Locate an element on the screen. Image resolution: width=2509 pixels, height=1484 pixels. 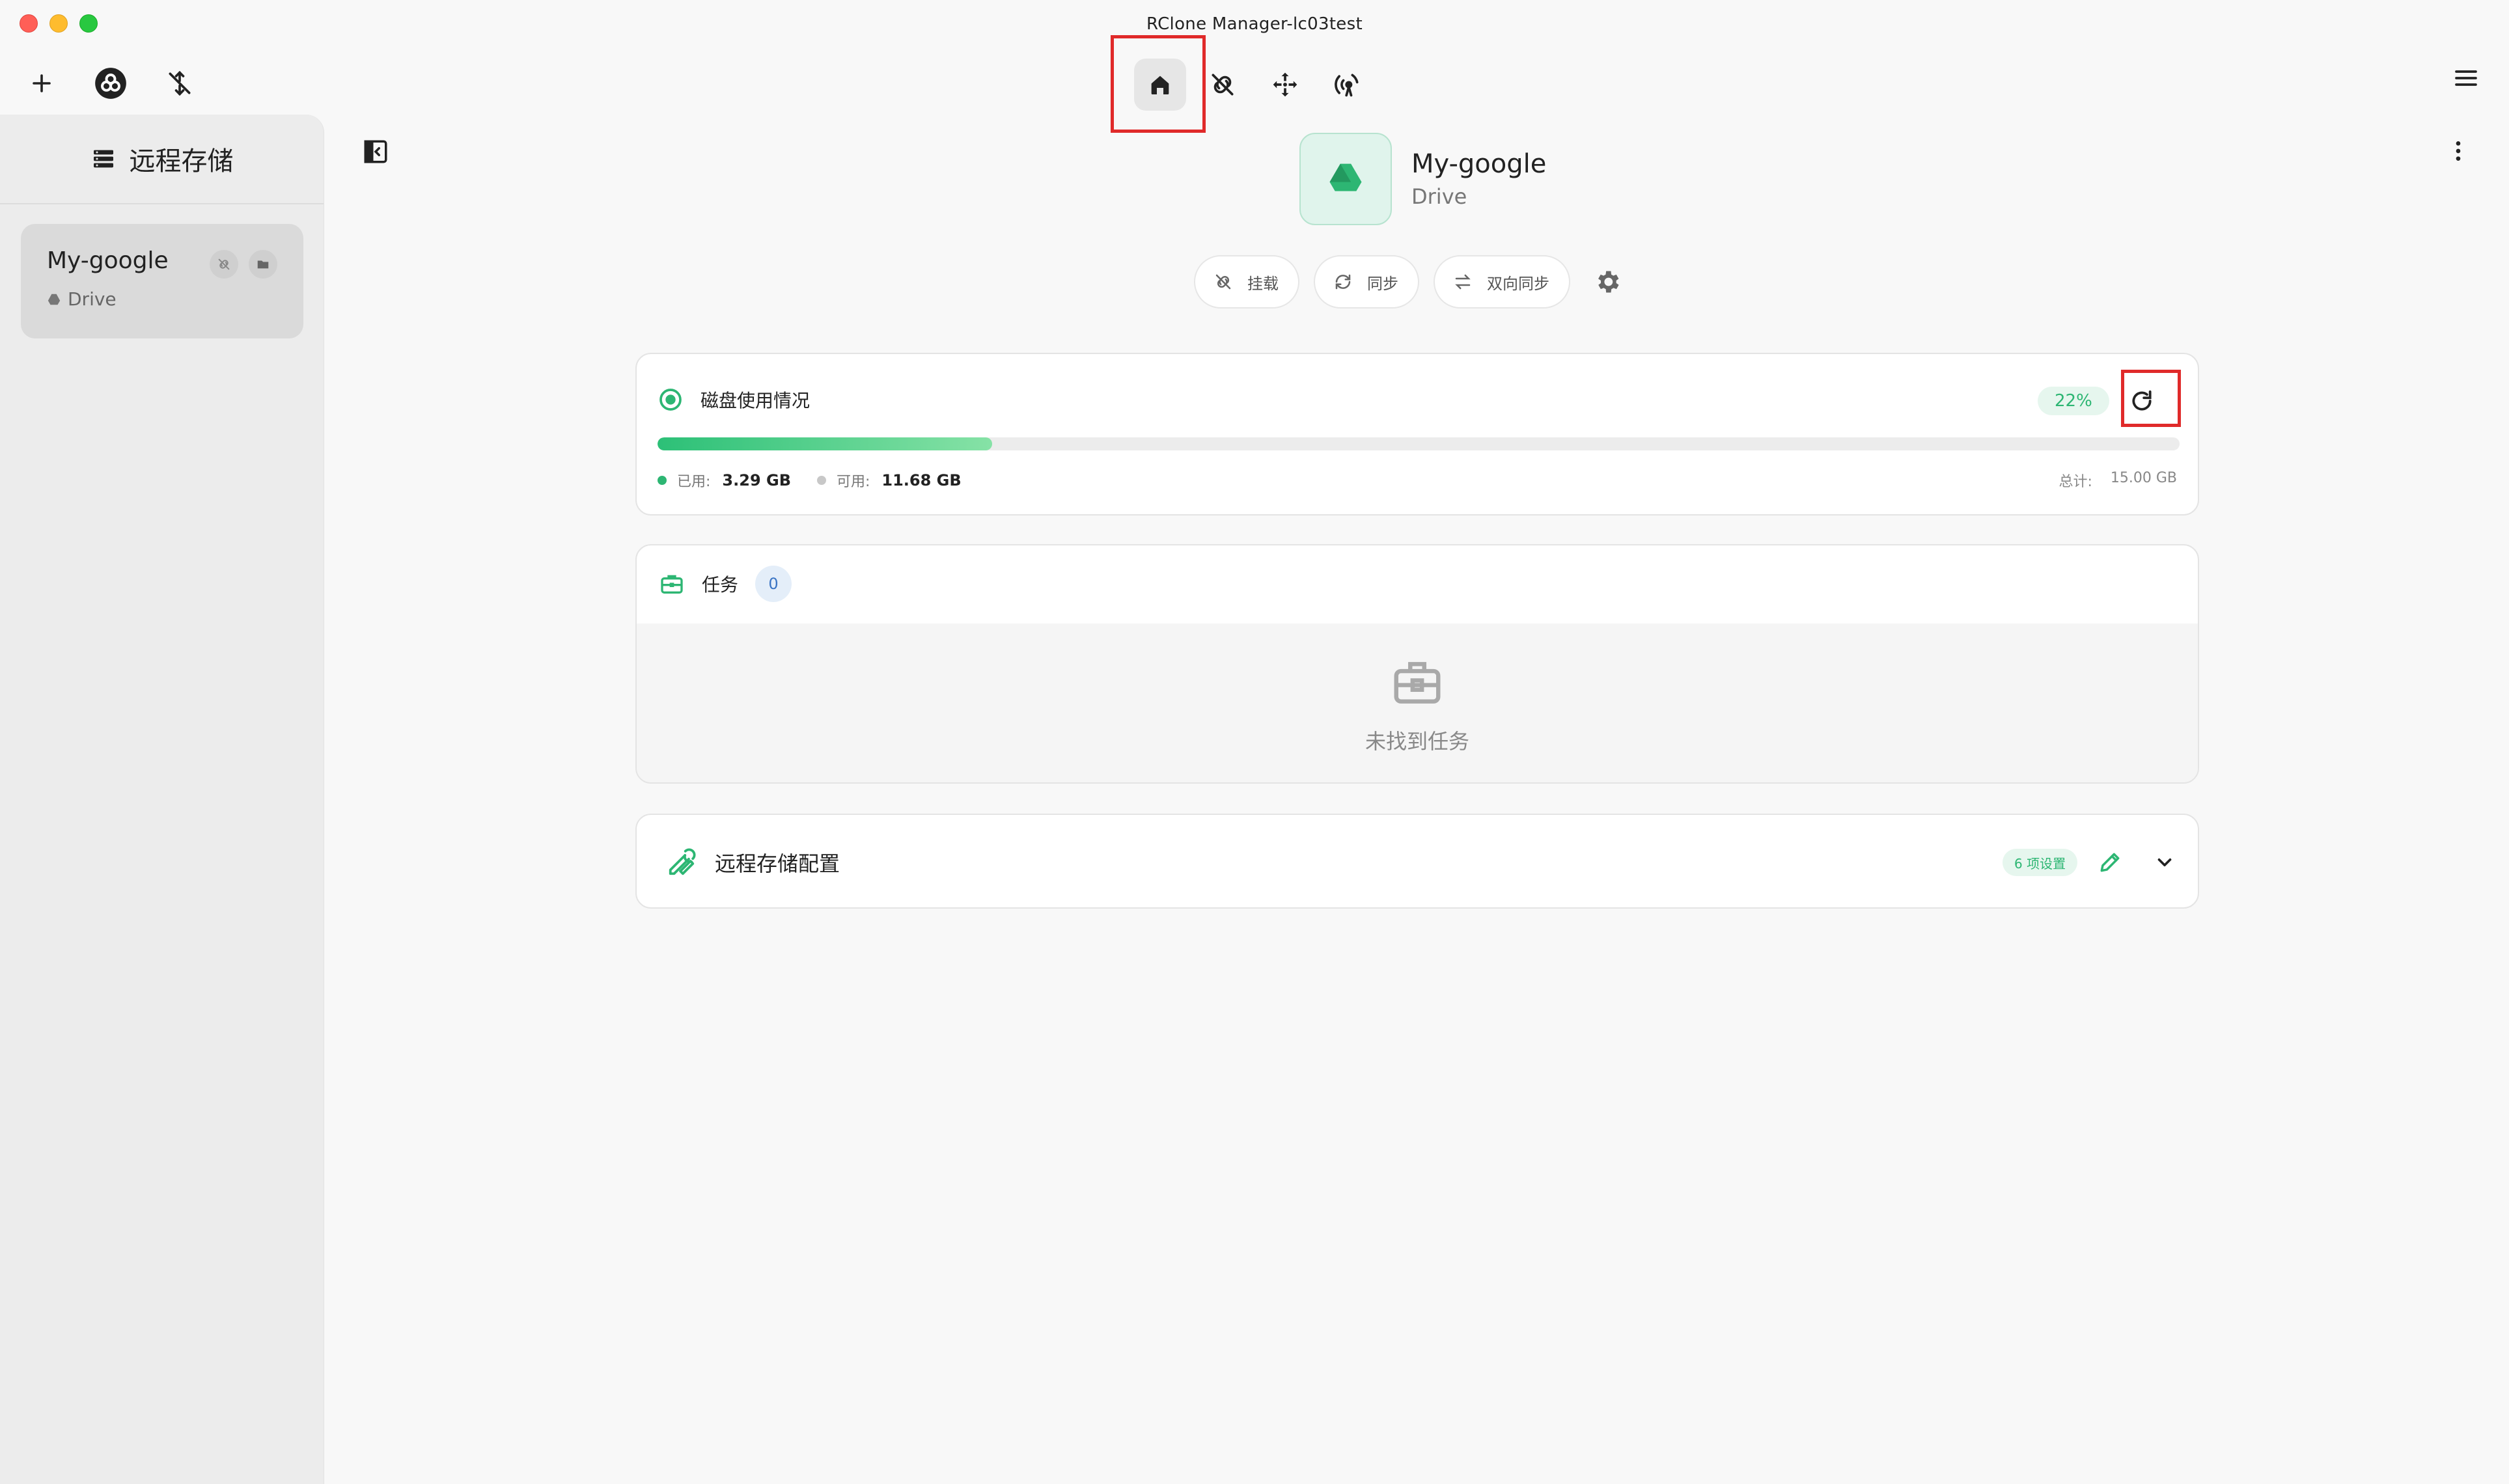
remote-config-card: 远程存储配置 6 项设置 is located at coordinates (1417, 861).